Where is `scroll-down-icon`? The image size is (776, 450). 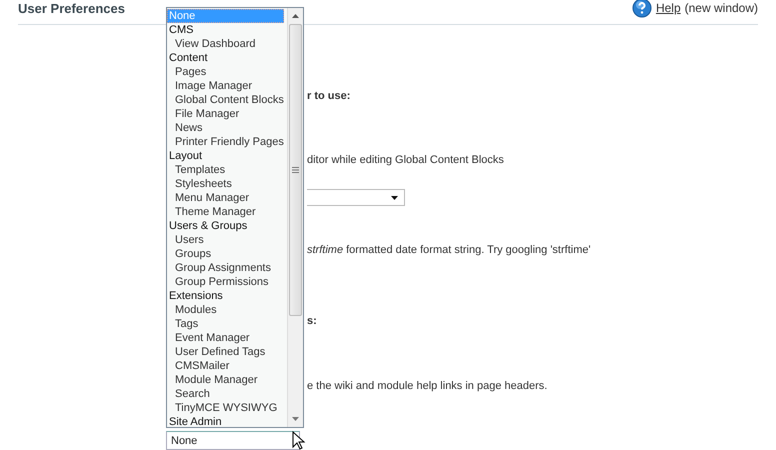
scroll-down-icon is located at coordinates (295, 419).